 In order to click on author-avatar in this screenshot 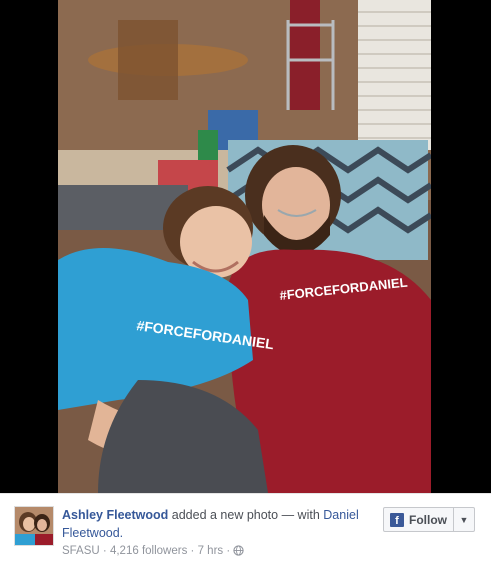, I will do `click(34, 526)`.